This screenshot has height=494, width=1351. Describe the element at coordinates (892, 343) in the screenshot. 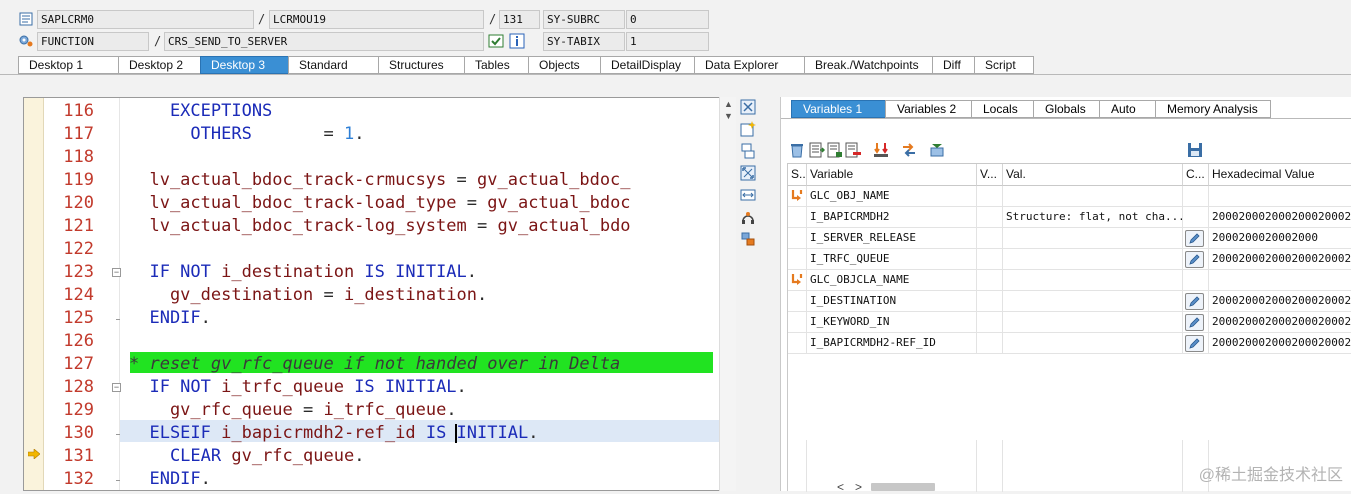

I see `variable-name-cell: I_BAPICRMDH2-REF_ID` at that location.